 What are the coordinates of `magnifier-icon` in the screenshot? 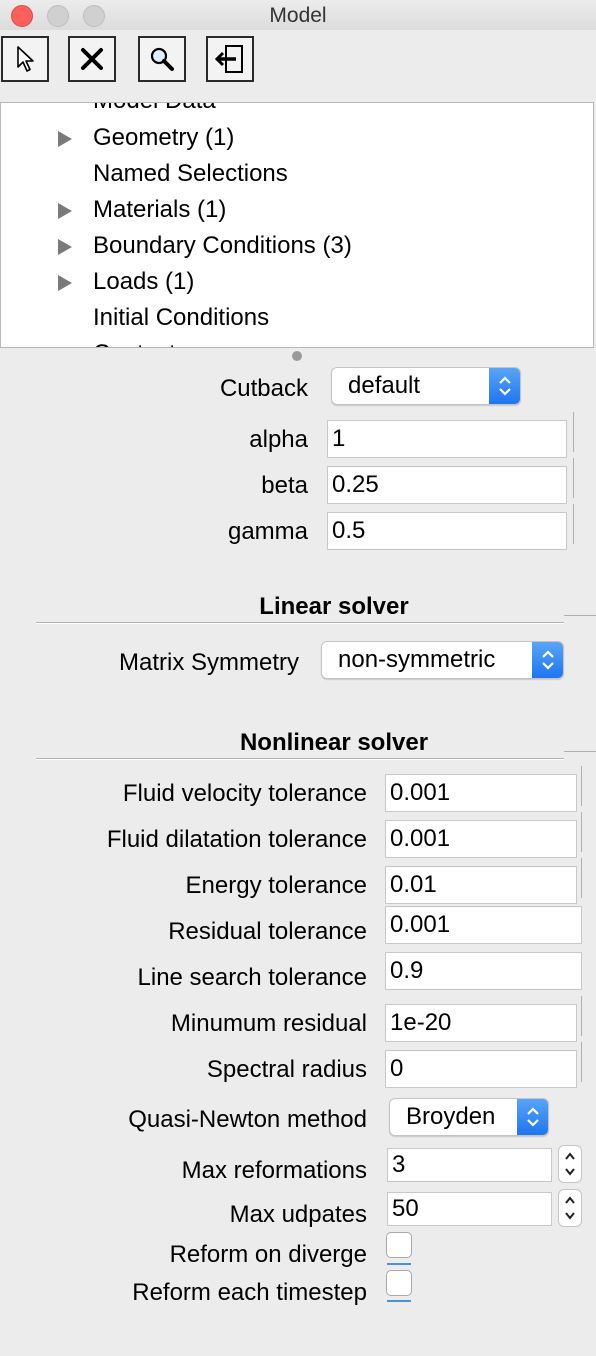 It's located at (162, 59).